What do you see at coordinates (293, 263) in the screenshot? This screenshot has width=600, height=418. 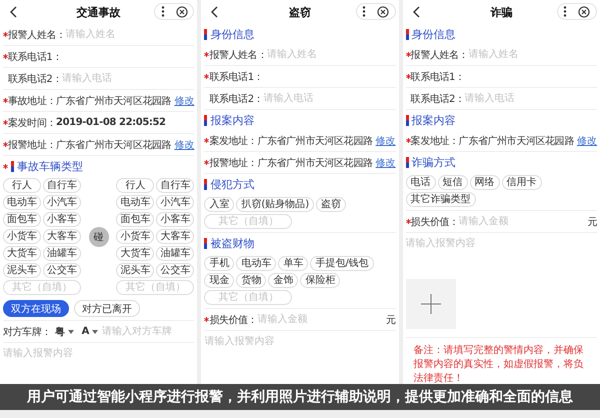 I see `option-chip: 单车` at bounding box center [293, 263].